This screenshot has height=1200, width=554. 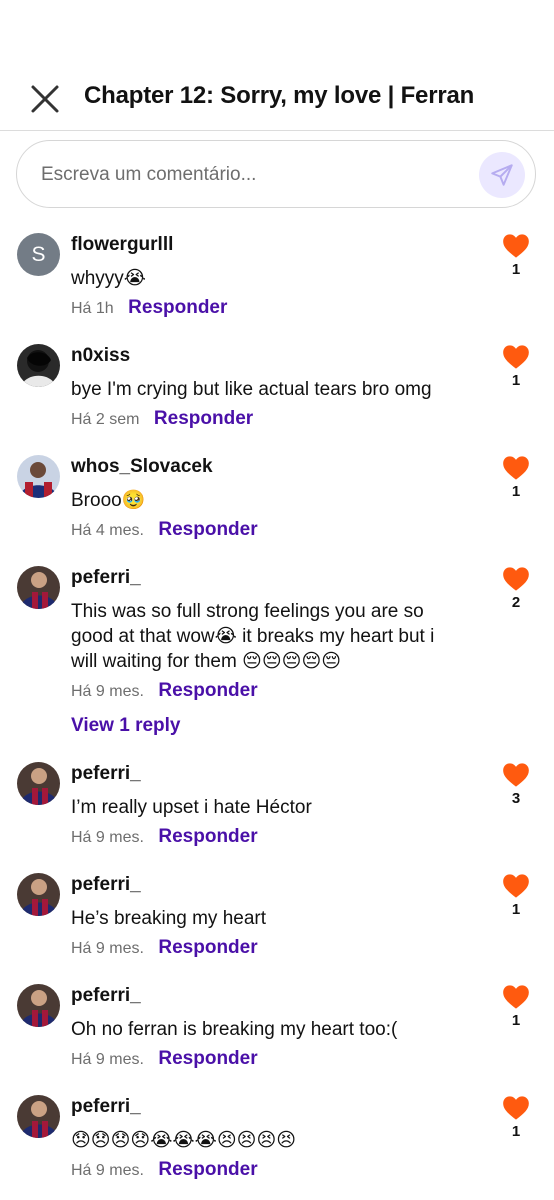 I want to click on like-count: 3, so click(x=516, y=798).